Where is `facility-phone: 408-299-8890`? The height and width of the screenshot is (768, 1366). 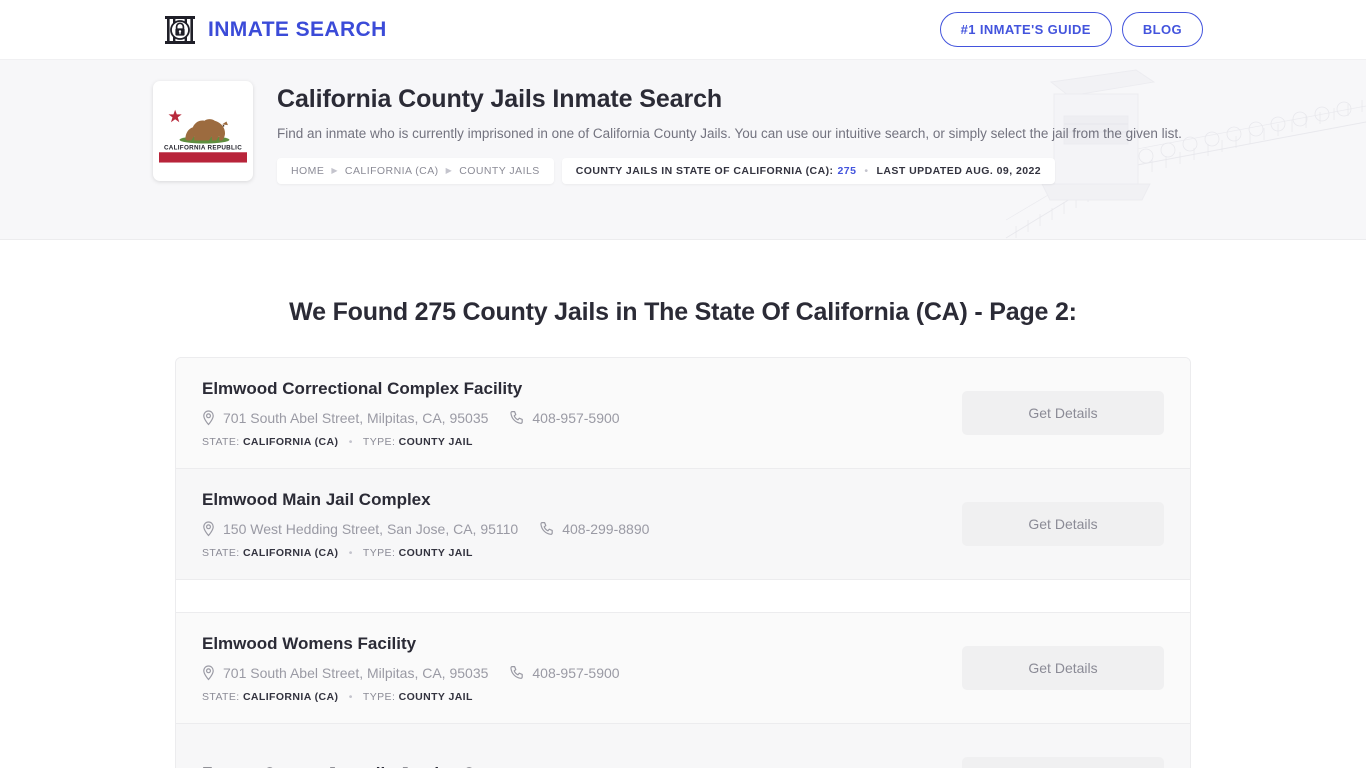
facility-phone: 408-299-8890 is located at coordinates (594, 529).